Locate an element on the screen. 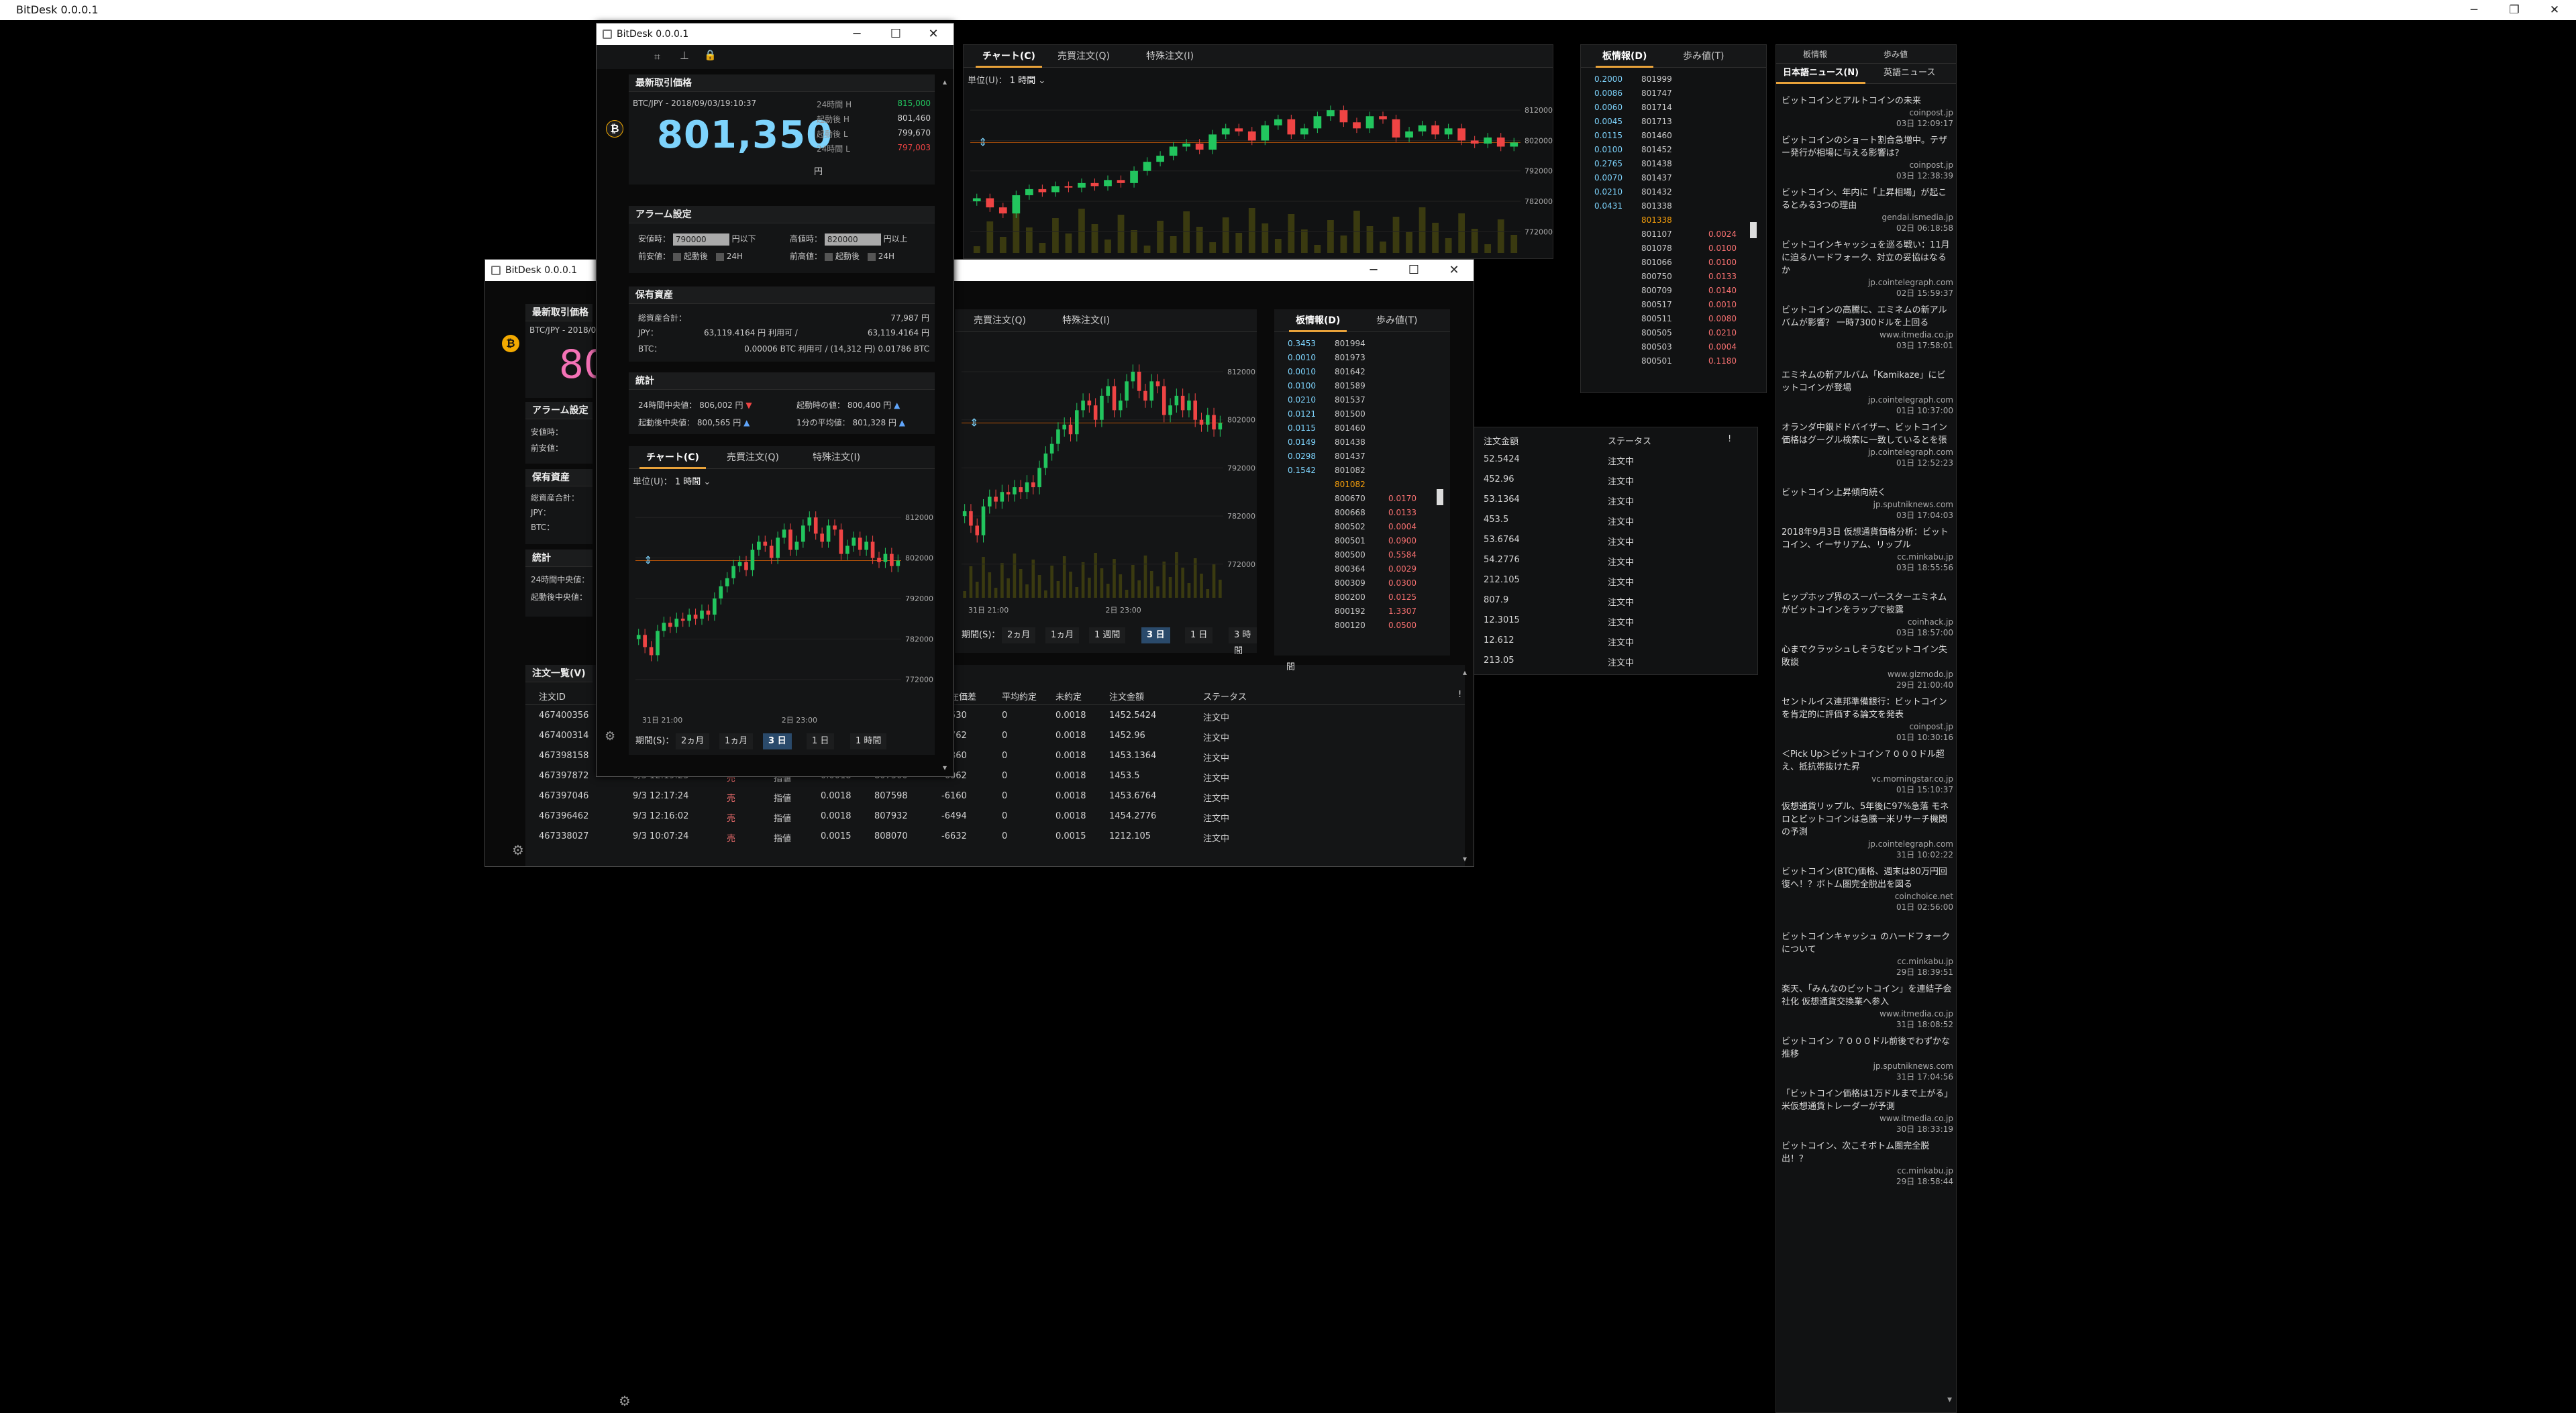 This screenshot has width=2576, height=1413. orderbook-ask-size: 0.0070 is located at coordinates (1608, 177).